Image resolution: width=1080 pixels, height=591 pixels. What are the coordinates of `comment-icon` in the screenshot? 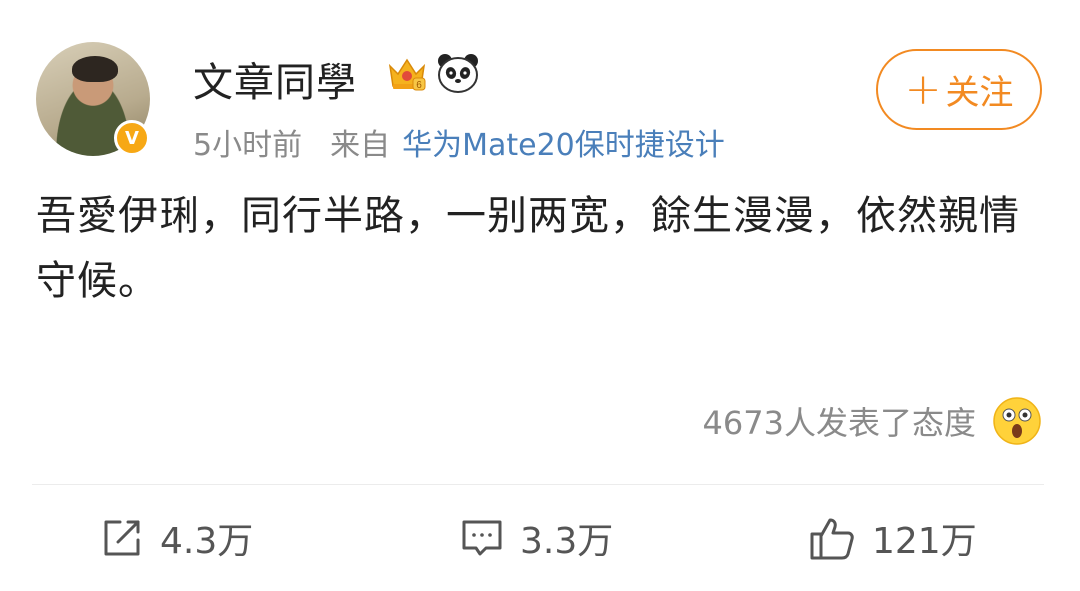 It's located at (482, 538).